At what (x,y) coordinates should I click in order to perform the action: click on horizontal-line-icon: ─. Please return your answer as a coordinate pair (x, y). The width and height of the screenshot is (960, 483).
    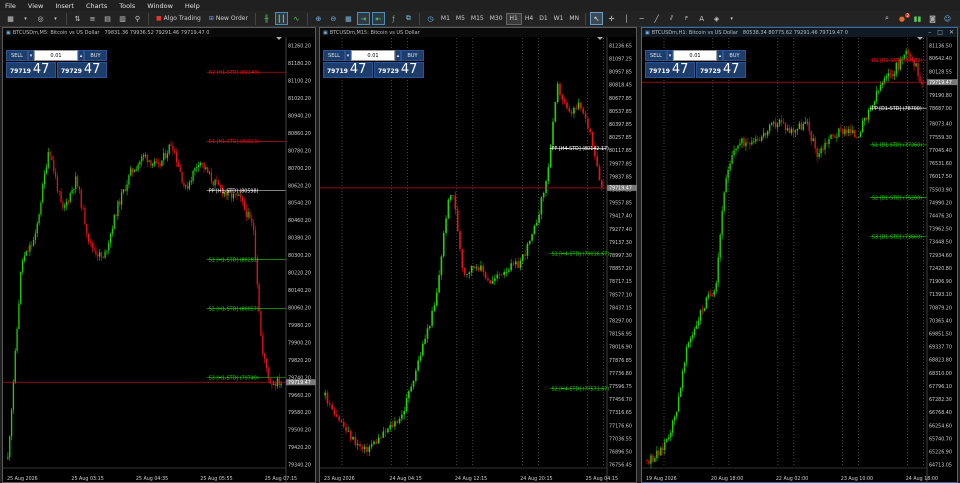
    Looking at the image, I should click on (641, 18).